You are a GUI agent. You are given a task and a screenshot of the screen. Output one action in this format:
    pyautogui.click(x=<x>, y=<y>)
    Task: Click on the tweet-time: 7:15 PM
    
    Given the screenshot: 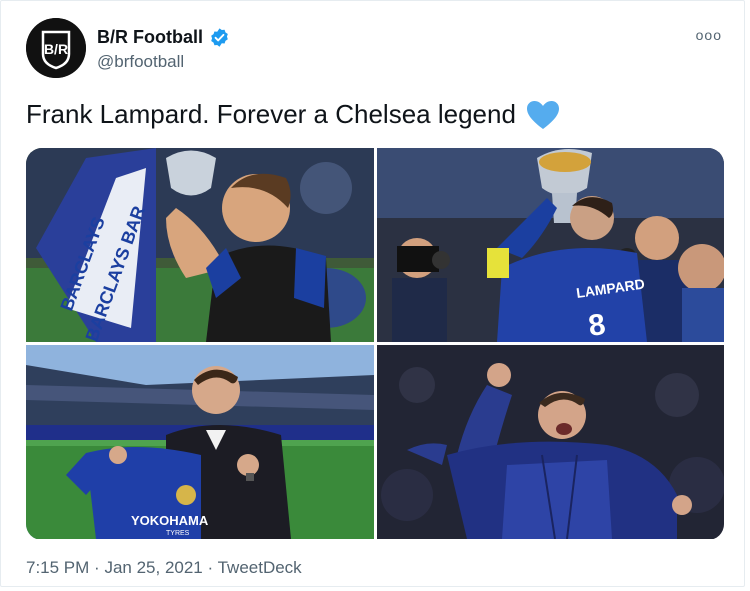 What is the action you would take?
    pyautogui.click(x=57, y=567)
    